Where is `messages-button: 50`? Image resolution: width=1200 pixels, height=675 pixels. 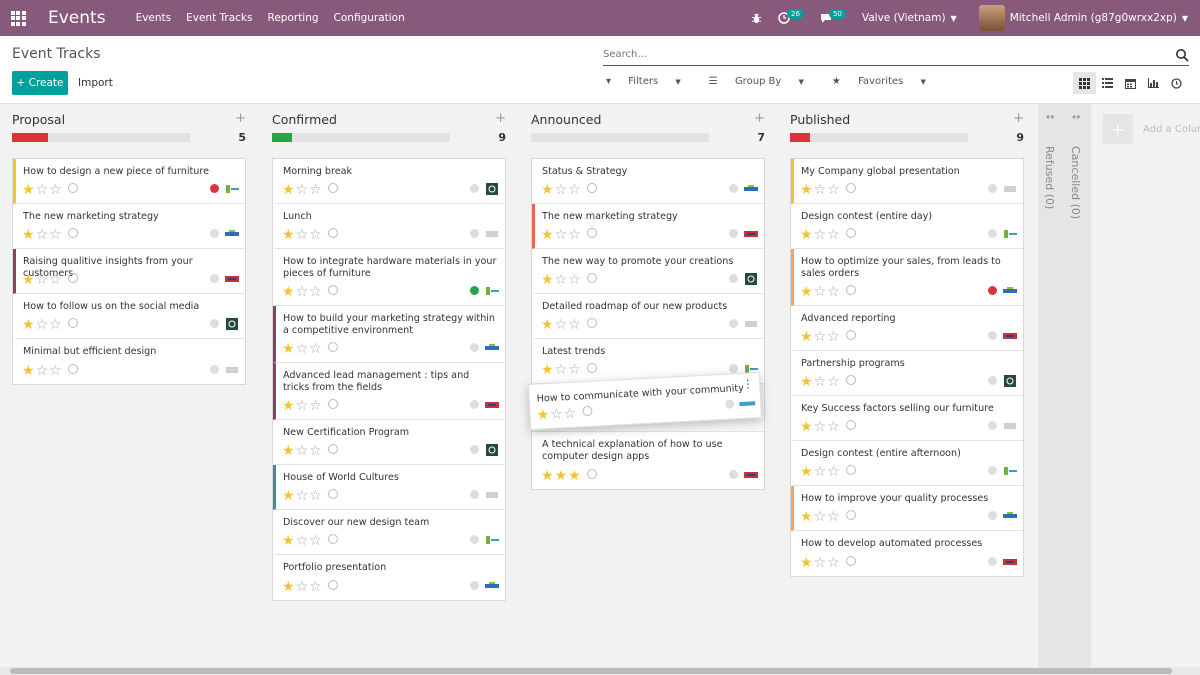
messages-button: 50 is located at coordinates (833, 16).